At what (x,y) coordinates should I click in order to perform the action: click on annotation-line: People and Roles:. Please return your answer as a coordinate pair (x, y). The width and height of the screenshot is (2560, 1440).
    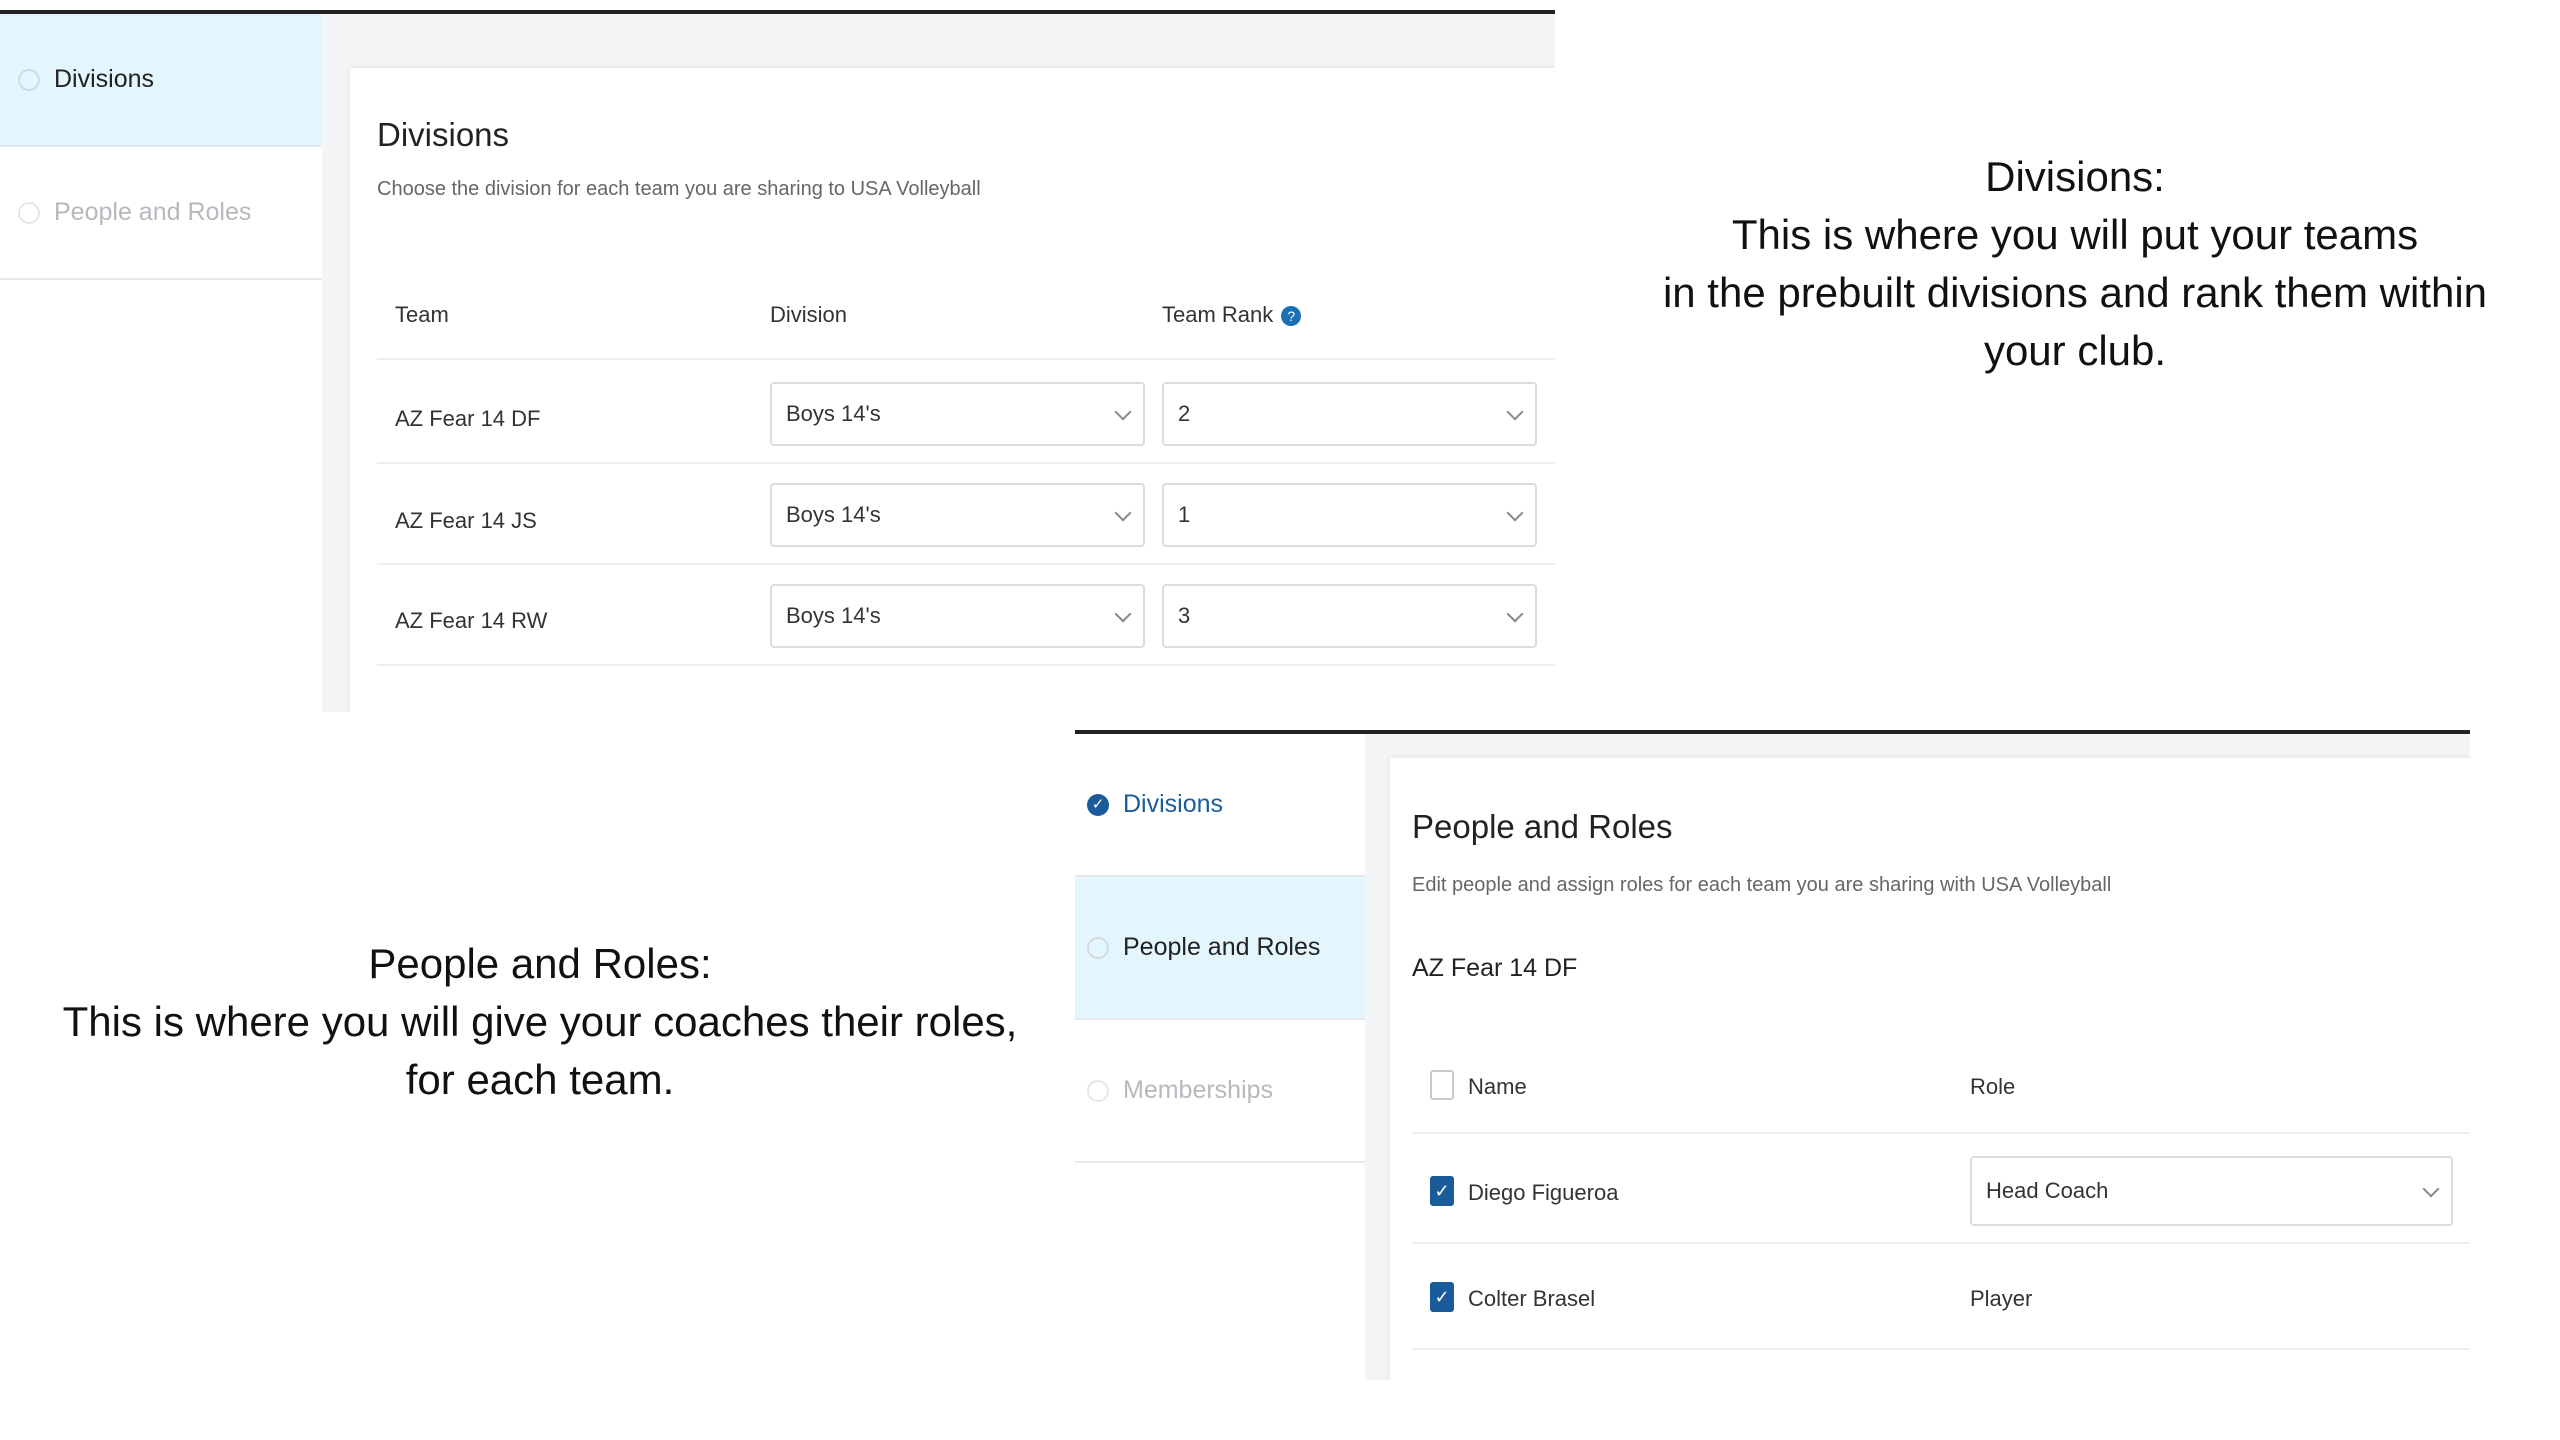
    Looking at the image, I should click on (540, 963).